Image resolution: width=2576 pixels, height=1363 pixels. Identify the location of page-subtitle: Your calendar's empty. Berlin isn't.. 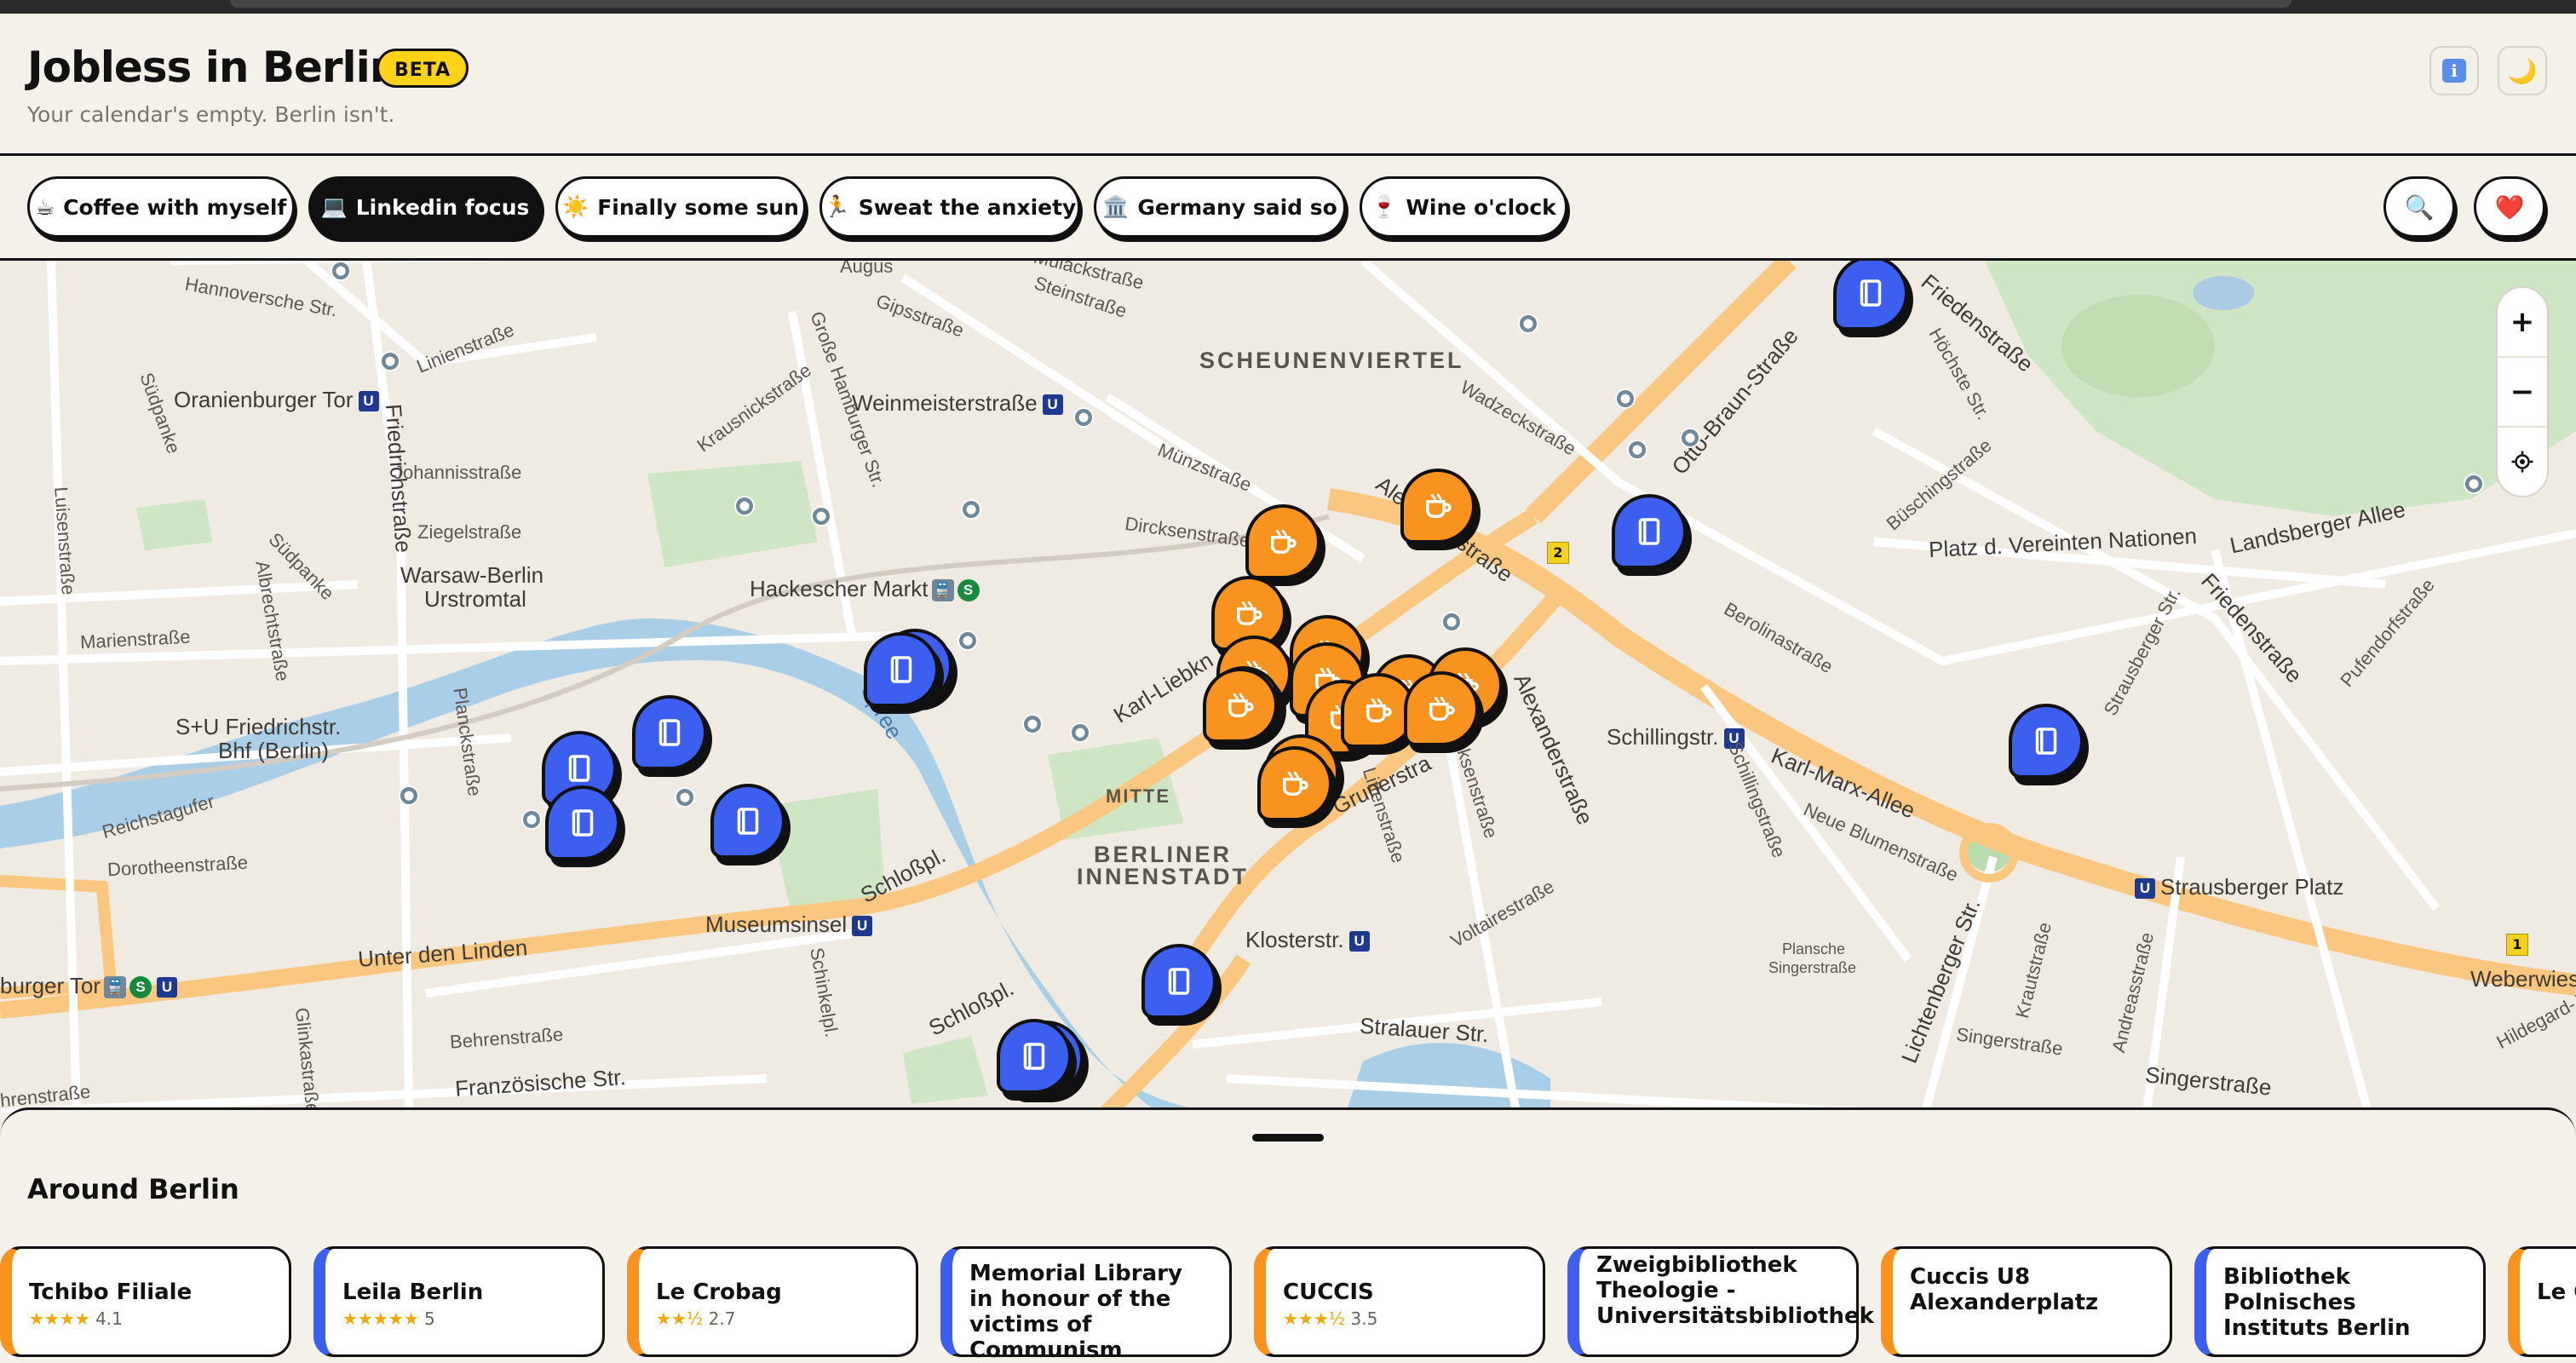
(211, 115).